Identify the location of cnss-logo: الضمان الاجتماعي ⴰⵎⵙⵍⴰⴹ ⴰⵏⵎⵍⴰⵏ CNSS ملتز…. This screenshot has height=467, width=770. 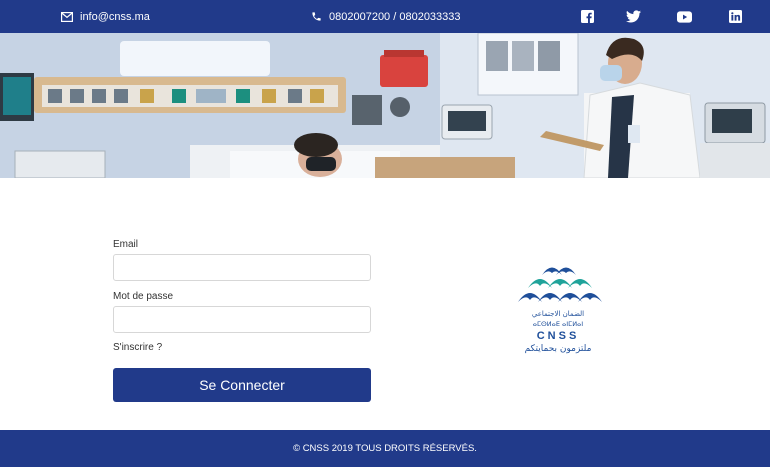
(558, 308).